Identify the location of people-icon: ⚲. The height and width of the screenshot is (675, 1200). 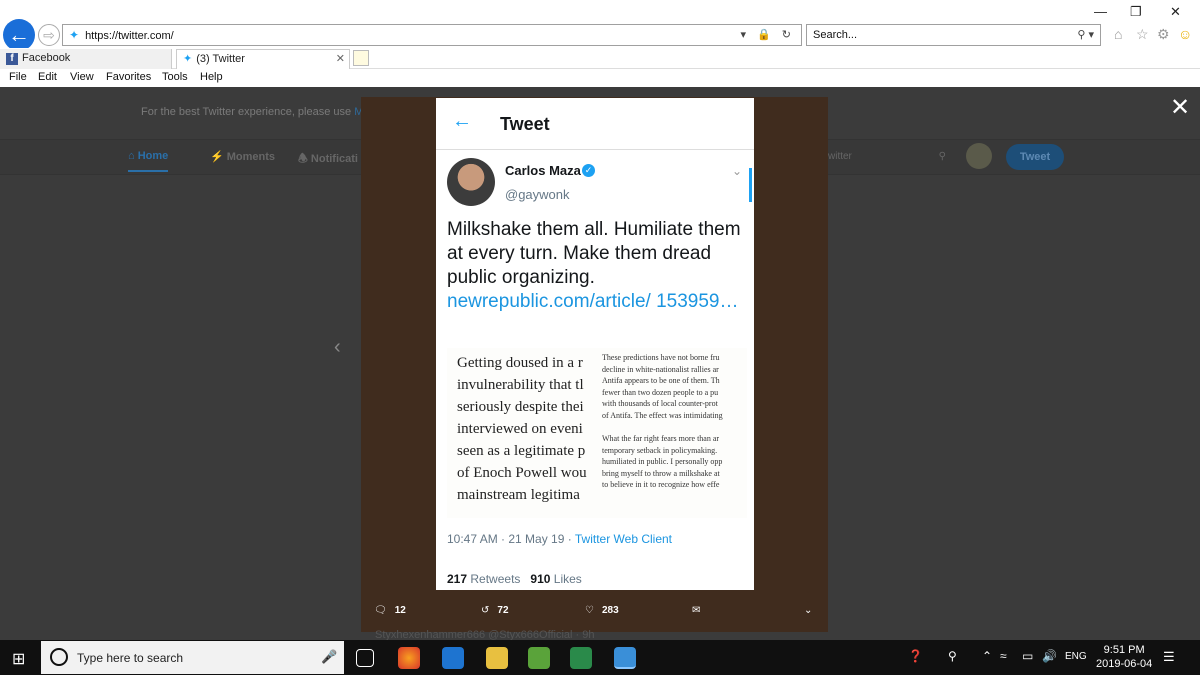
(952, 656).